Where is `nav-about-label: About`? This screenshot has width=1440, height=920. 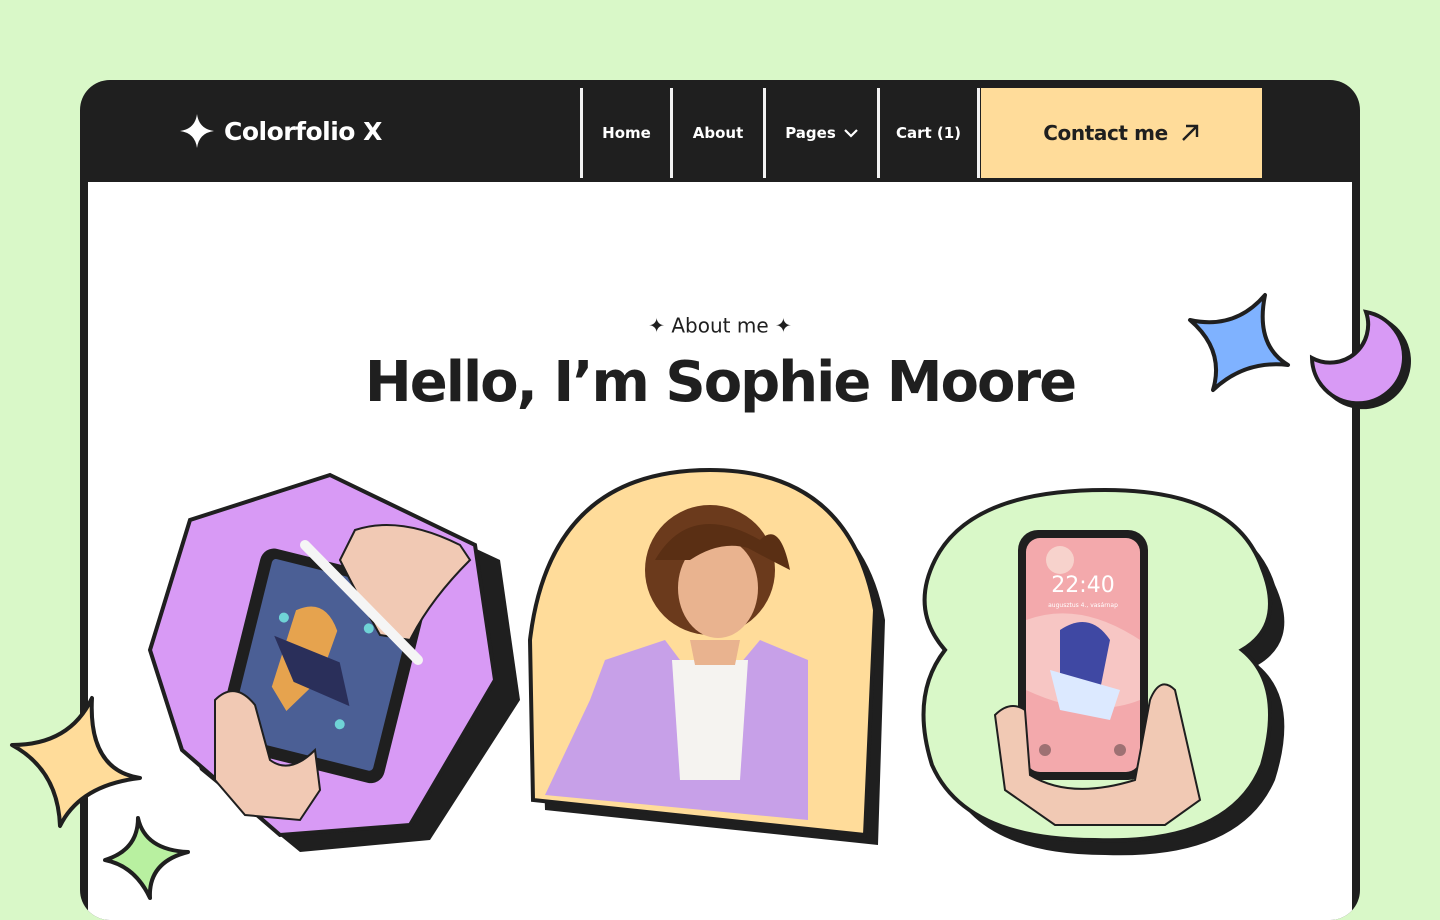
nav-about-label: About is located at coordinates (718, 133).